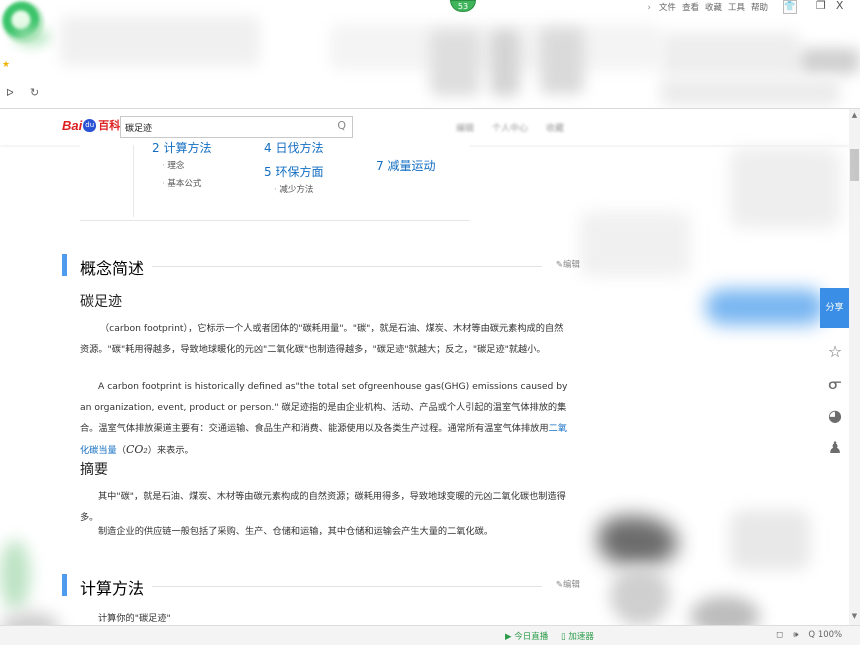 This screenshot has width=860, height=645. Describe the element at coordinates (834, 308) in the screenshot. I see `share-button: 分享` at that location.